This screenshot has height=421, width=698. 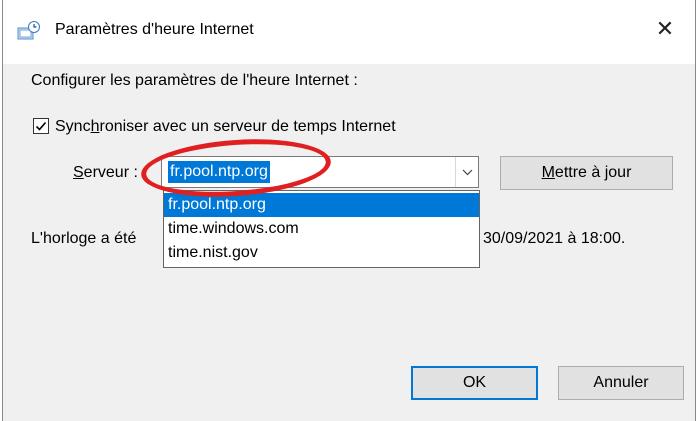 I want to click on server-option: time.windows.com, so click(x=321, y=229).